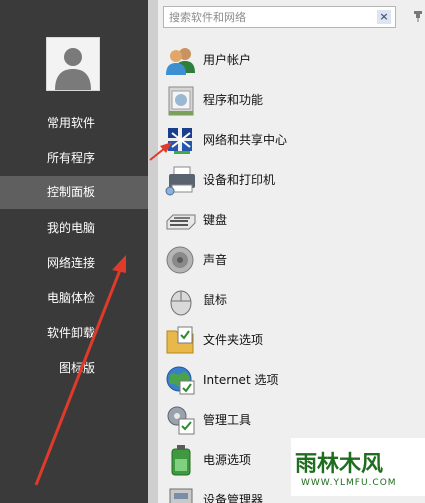 This screenshot has height=503, width=425. What do you see at coordinates (289, 100) in the screenshot?
I see `cp-item-programs-features: 程序和功能` at bounding box center [289, 100].